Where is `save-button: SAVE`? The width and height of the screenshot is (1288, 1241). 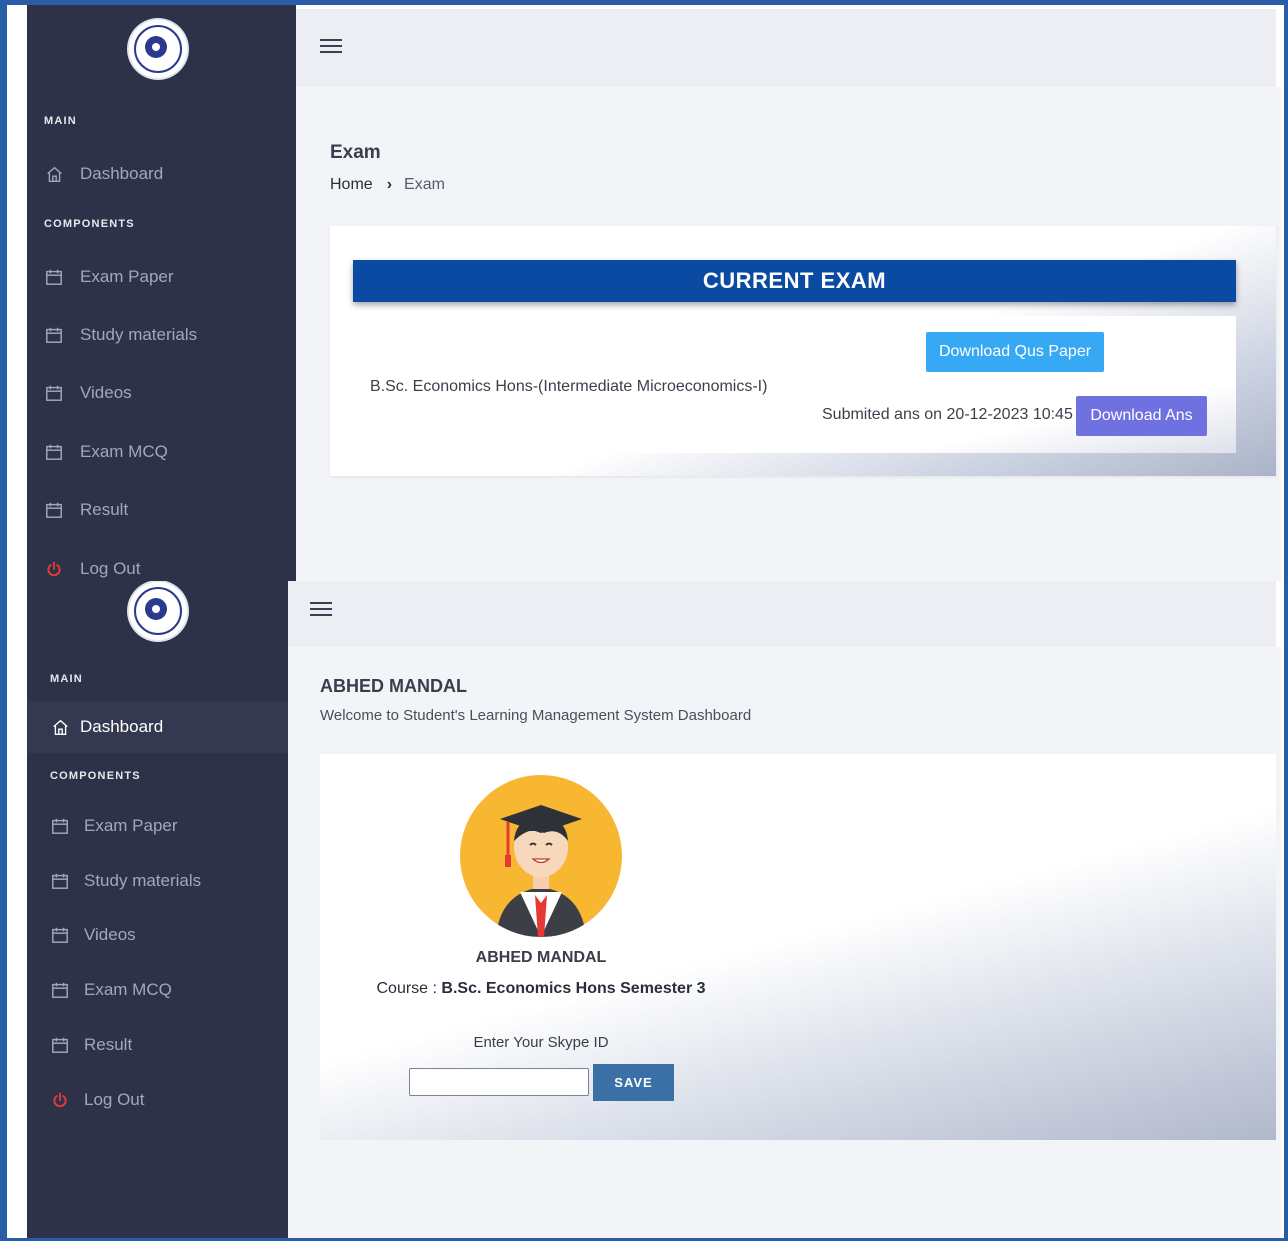
save-button: SAVE is located at coordinates (633, 1082).